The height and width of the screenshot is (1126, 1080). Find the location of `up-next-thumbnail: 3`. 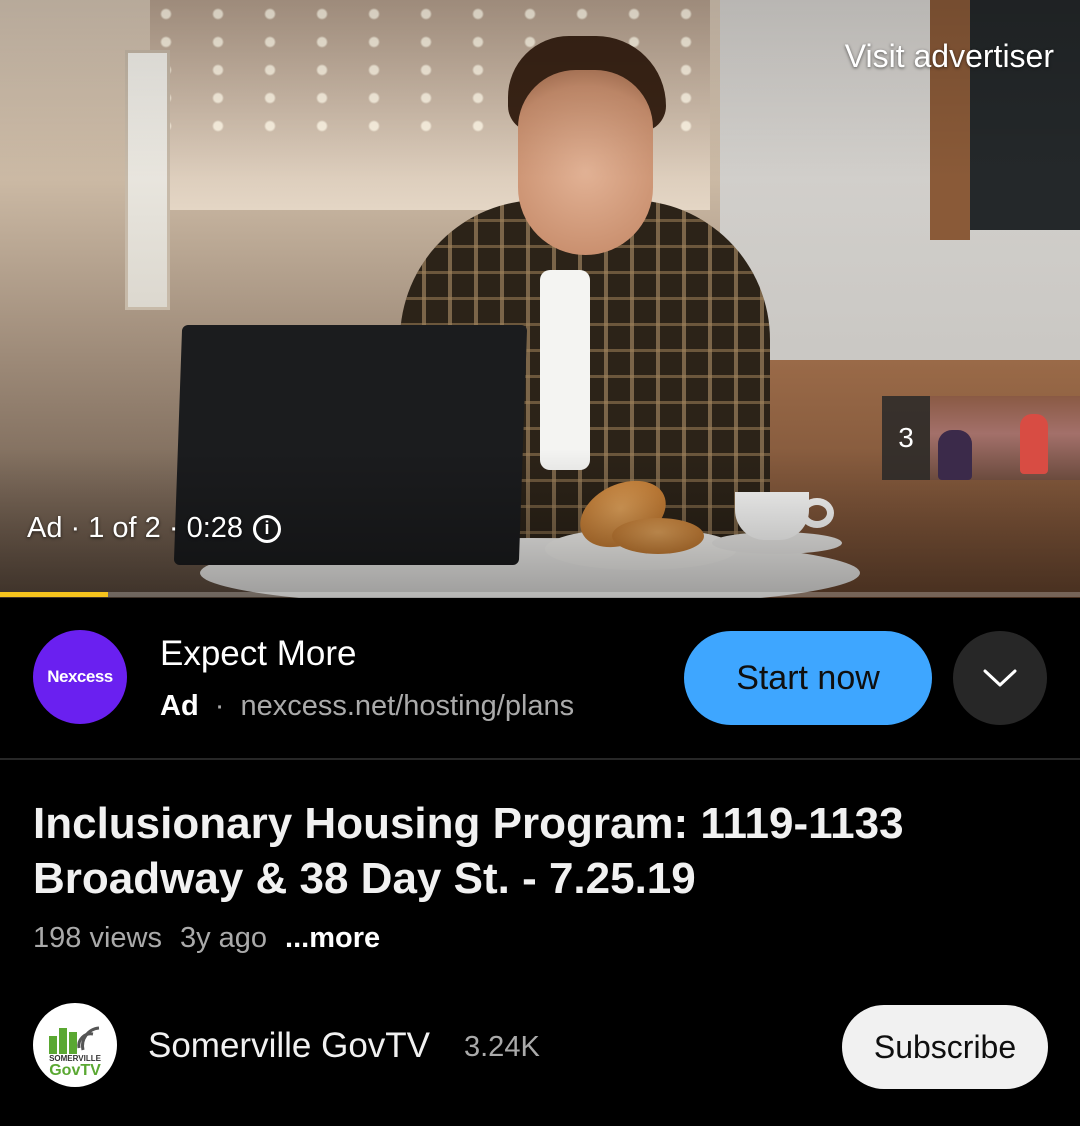

up-next-thumbnail: 3 is located at coordinates (981, 438).